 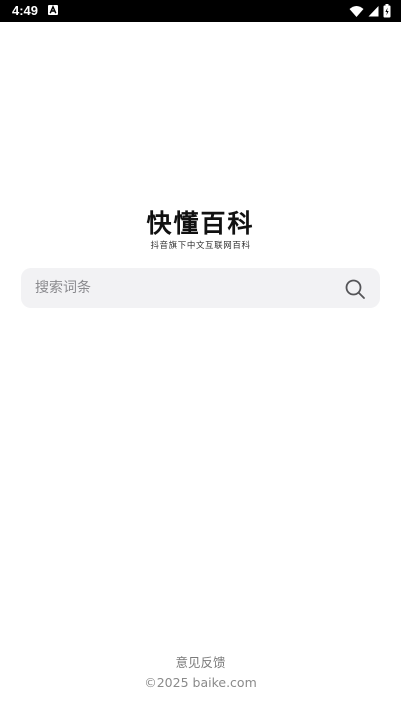 I want to click on logo-subtitle: 抖音旗下中文互联网百科, so click(x=200, y=246).